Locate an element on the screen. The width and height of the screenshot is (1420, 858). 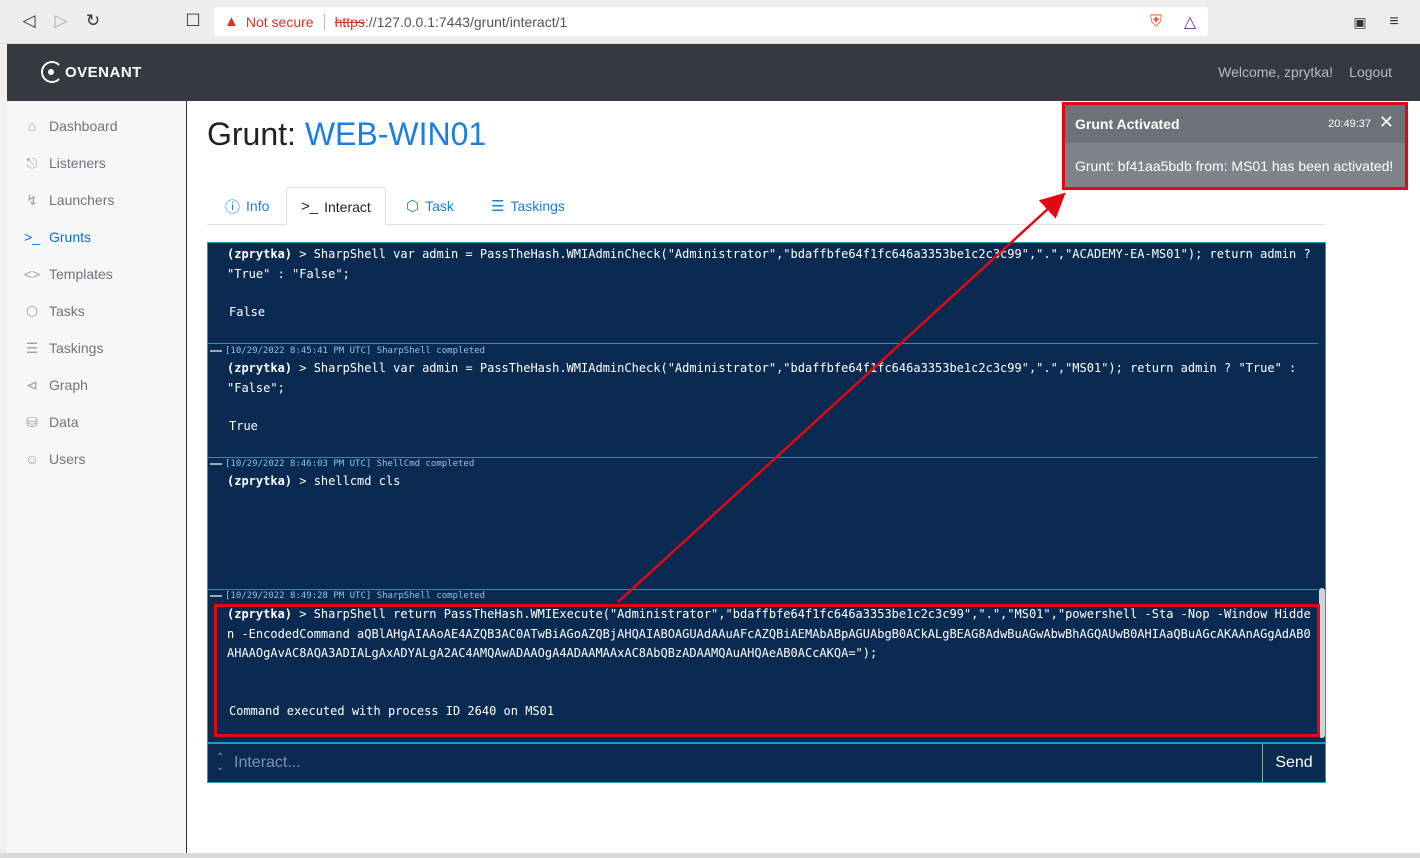
command-line: (zprytka) > shellcmd cls is located at coordinates (771, 482).